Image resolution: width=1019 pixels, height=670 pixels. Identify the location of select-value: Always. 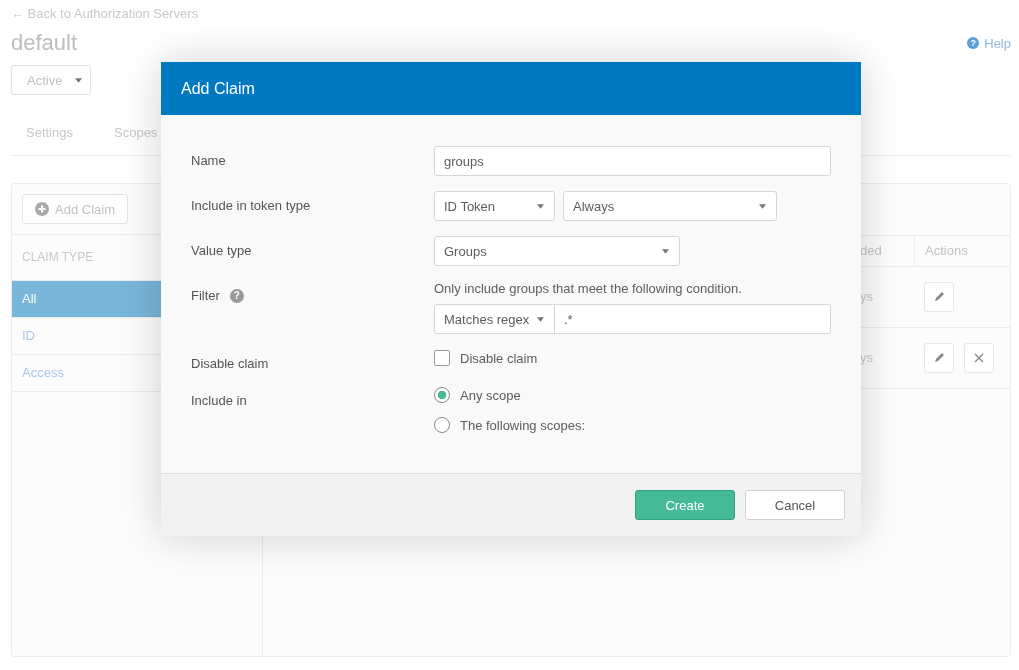
(594, 206).